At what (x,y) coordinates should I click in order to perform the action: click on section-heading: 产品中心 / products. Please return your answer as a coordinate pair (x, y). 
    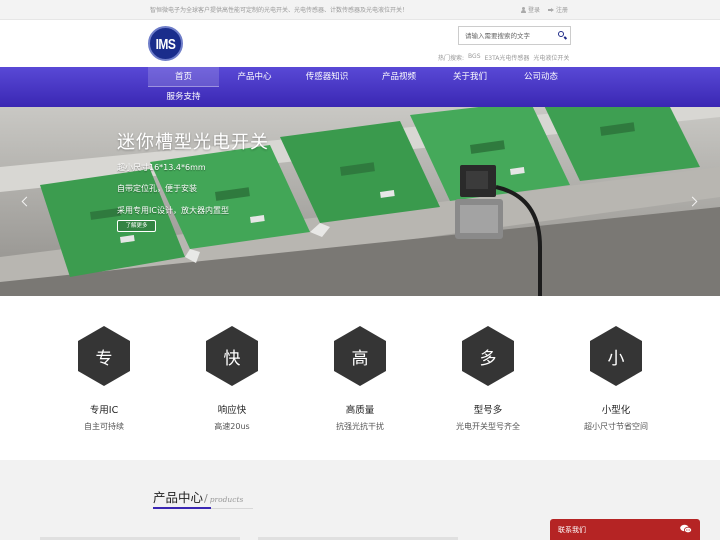
    Looking at the image, I should click on (198, 496).